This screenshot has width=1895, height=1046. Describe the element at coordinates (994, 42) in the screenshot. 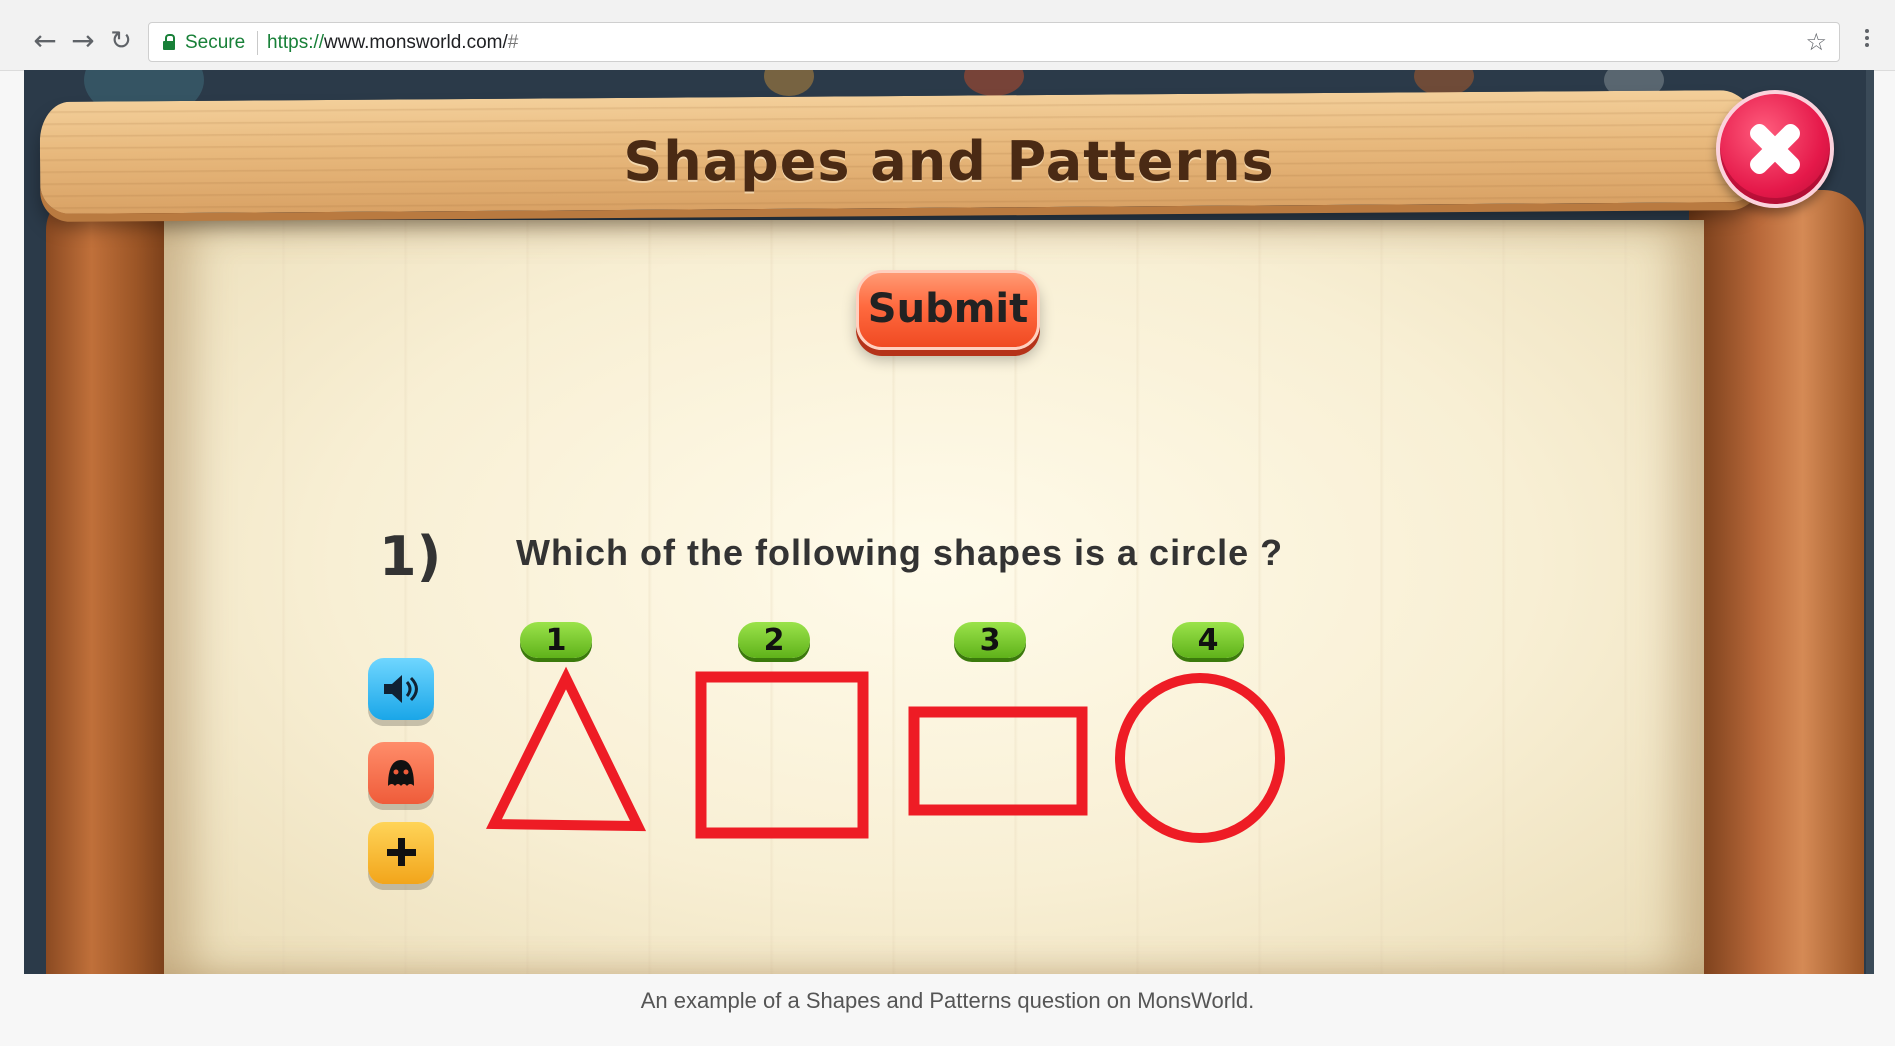

I see `address-bar: Secure https://www.monsworld.com/# ☆` at that location.